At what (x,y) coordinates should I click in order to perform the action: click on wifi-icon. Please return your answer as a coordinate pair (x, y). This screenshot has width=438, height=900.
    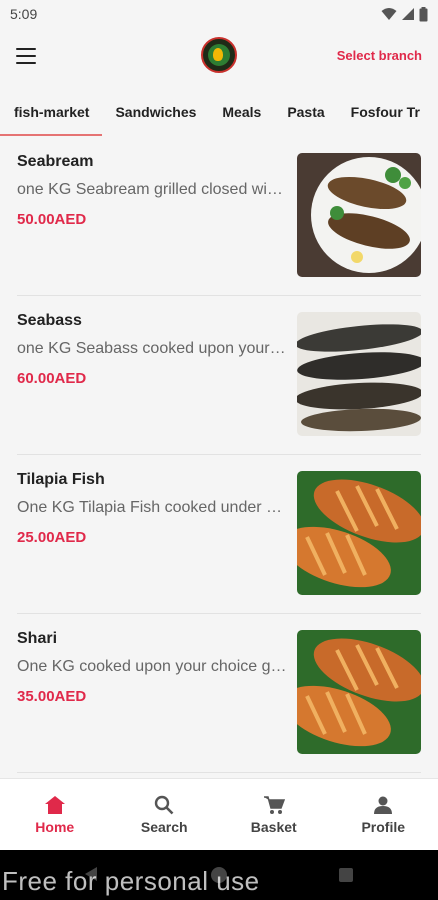
    Looking at the image, I should click on (389, 14).